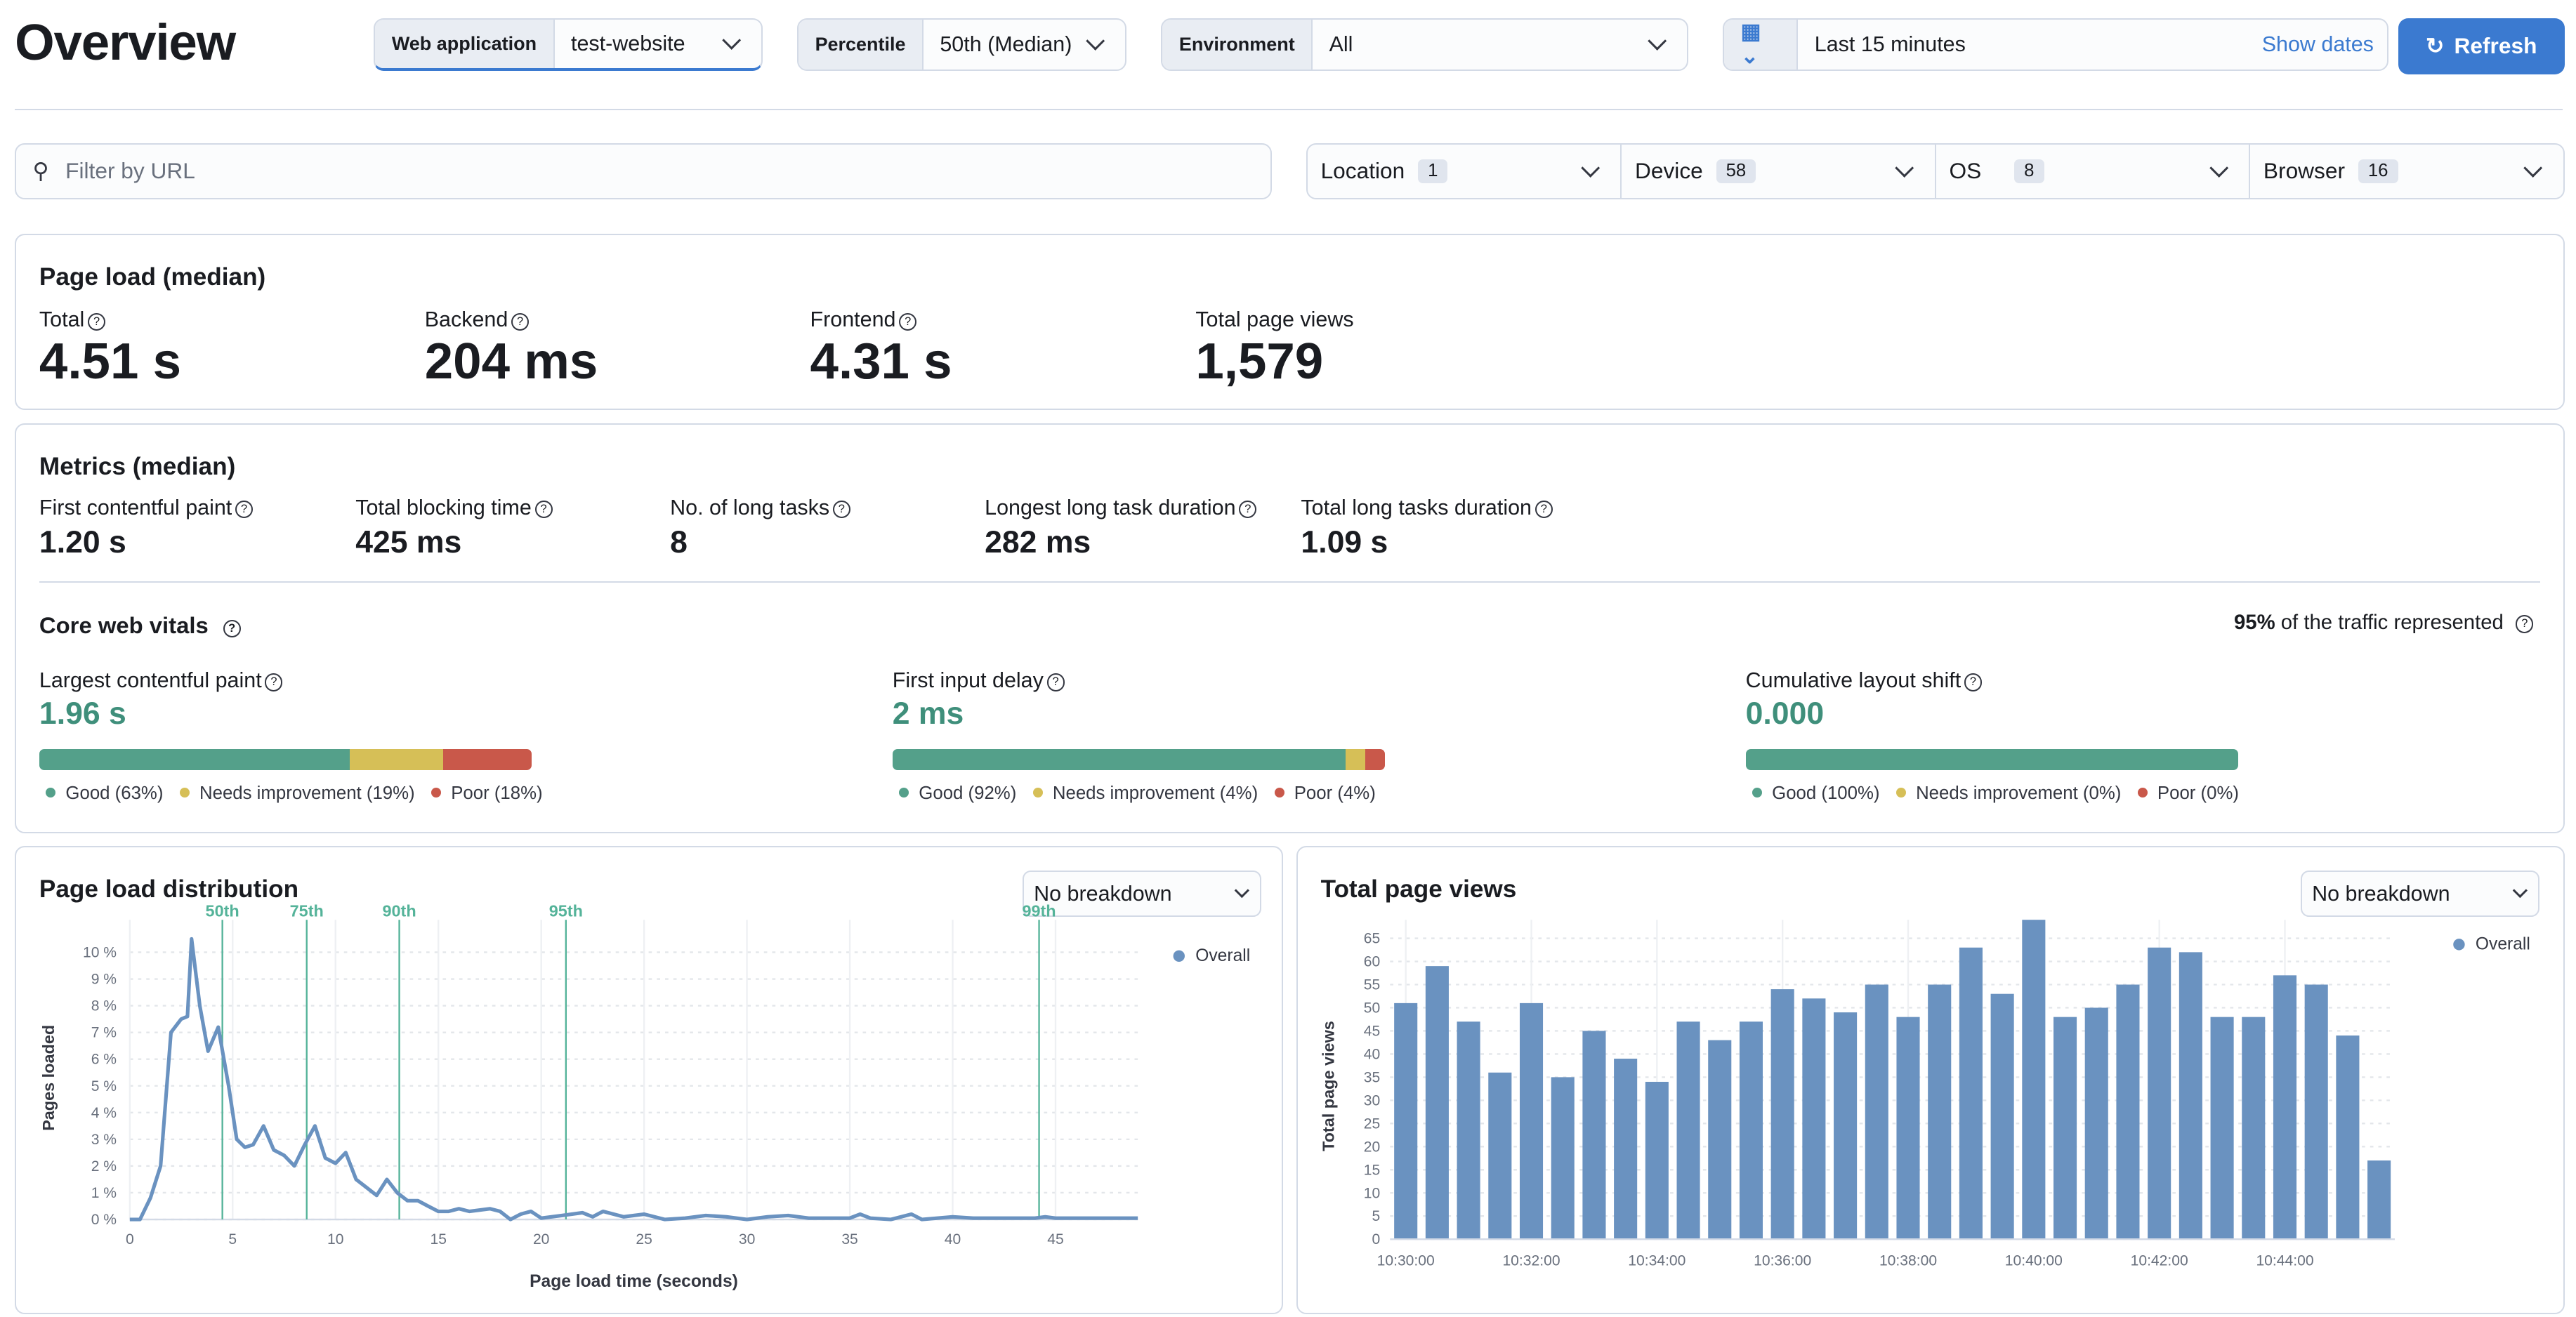 This screenshot has height=1317, width=2576. I want to click on x-tick-label: 45, so click(1055, 1240).